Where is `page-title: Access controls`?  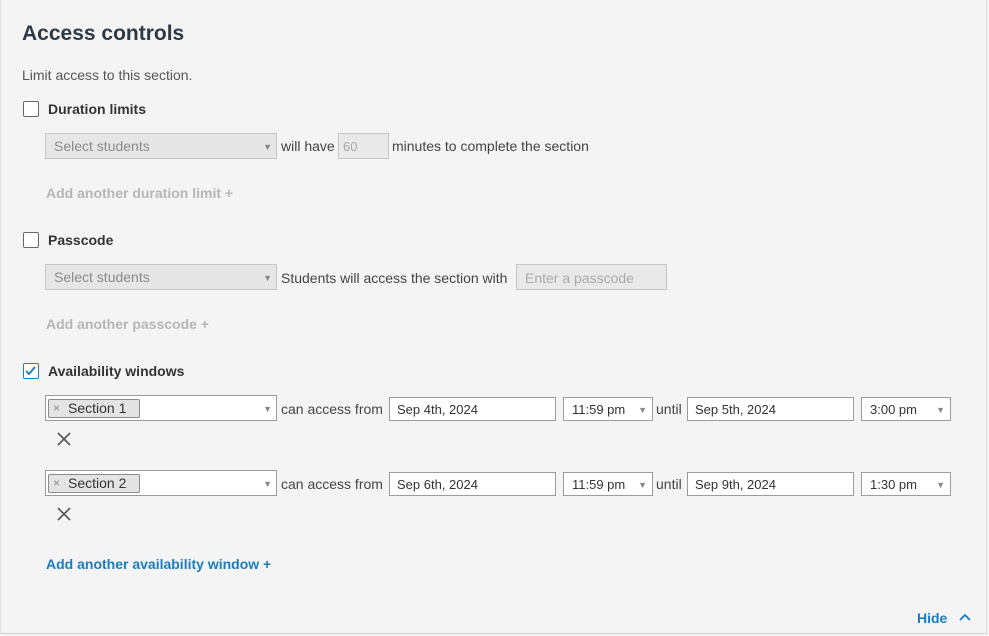 page-title: Access controls is located at coordinates (103, 33).